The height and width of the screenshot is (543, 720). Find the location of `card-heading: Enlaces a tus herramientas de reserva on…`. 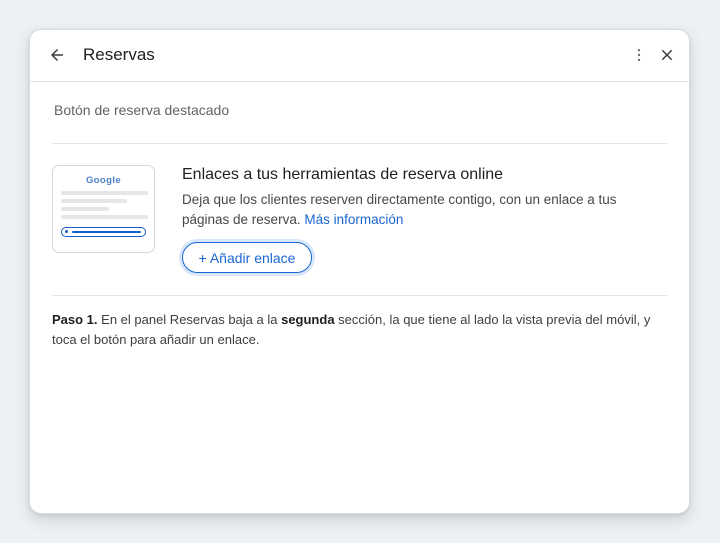

card-heading: Enlaces a tus herramientas de reserva on… is located at coordinates (343, 174).